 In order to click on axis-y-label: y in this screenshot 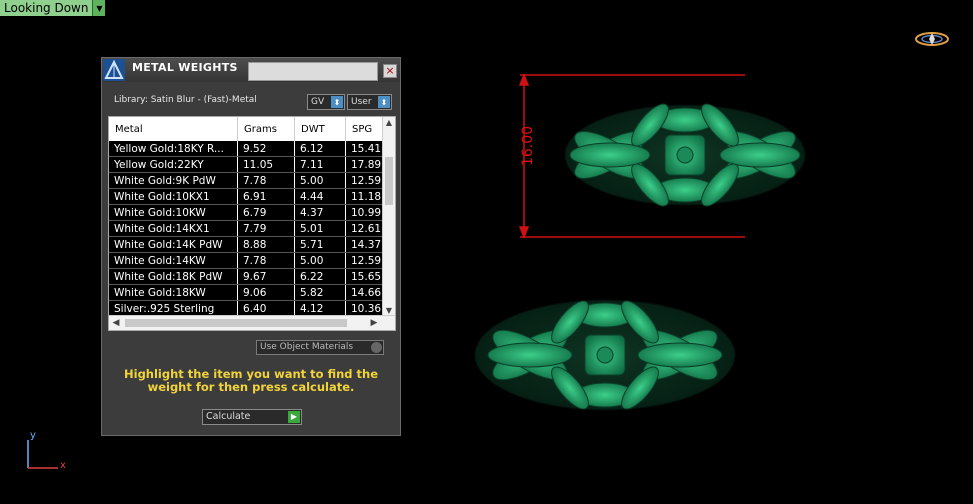, I will do `click(33, 435)`.